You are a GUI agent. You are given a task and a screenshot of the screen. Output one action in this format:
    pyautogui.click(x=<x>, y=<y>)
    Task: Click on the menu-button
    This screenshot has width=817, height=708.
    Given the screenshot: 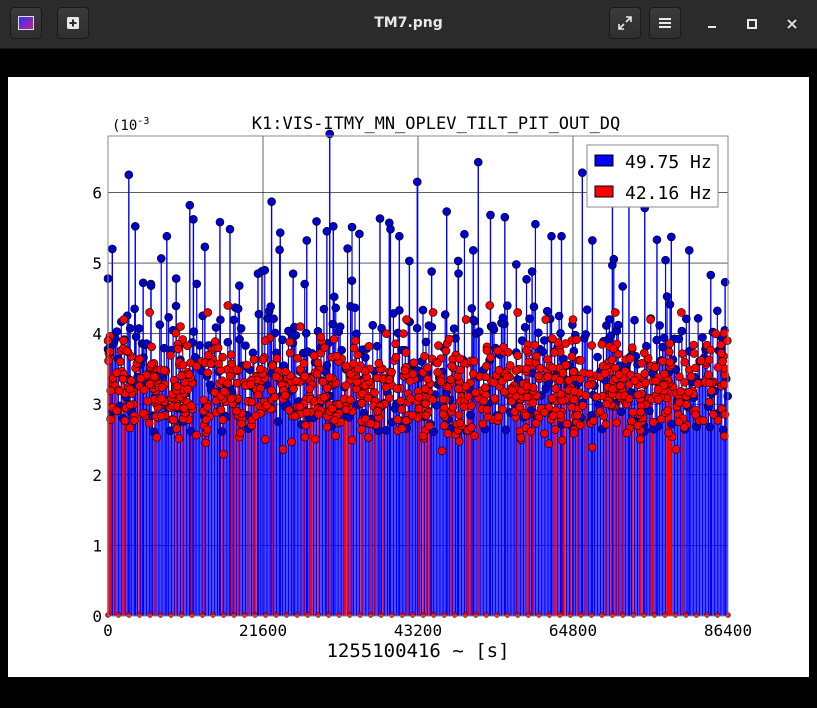 What is the action you would take?
    pyautogui.click(x=665, y=23)
    